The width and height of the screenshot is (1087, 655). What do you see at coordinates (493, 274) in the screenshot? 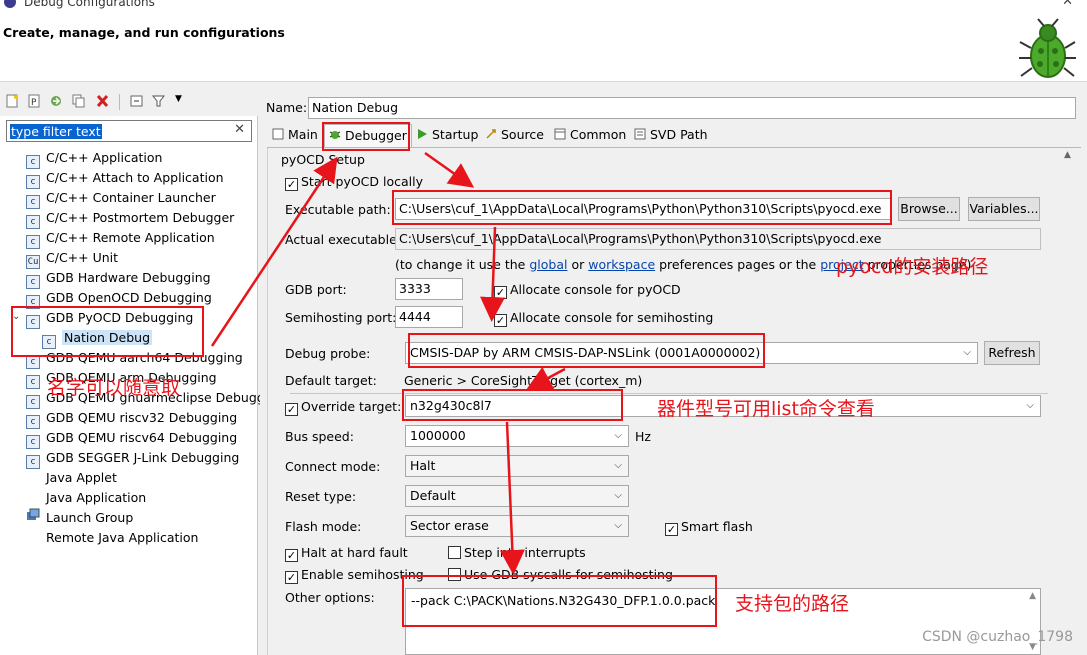
I see `path-down-arrow` at bounding box center [493, 274].